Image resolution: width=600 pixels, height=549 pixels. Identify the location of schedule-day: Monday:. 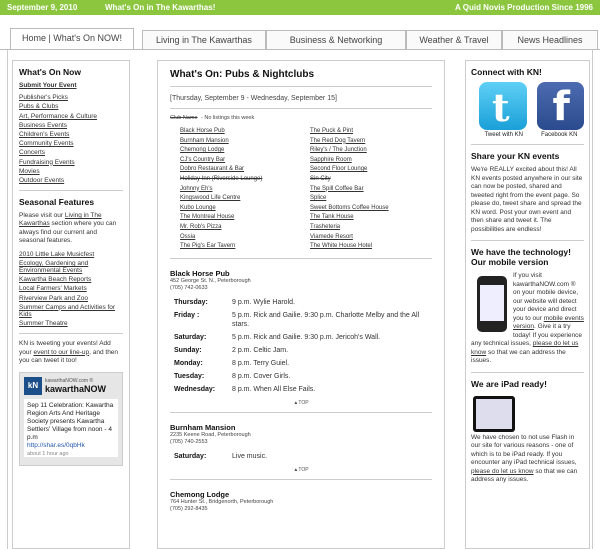
(188, 363).